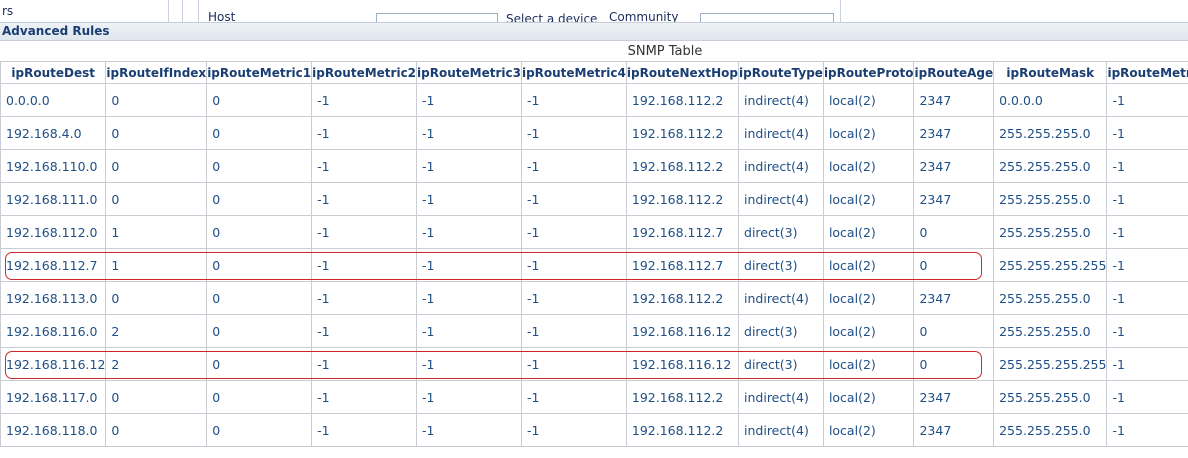 The image size is (1188, 458). Describe the element at coordinates (156, 72) in the screenshot. I see `column-header: ipRouteIfIndex` at that location.